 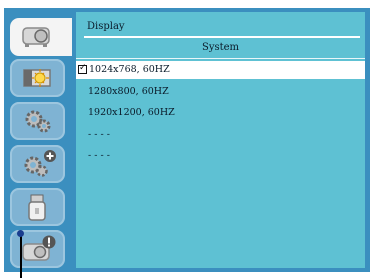 I want to click on sidebar-item-setting, so click(x=37, y=121).